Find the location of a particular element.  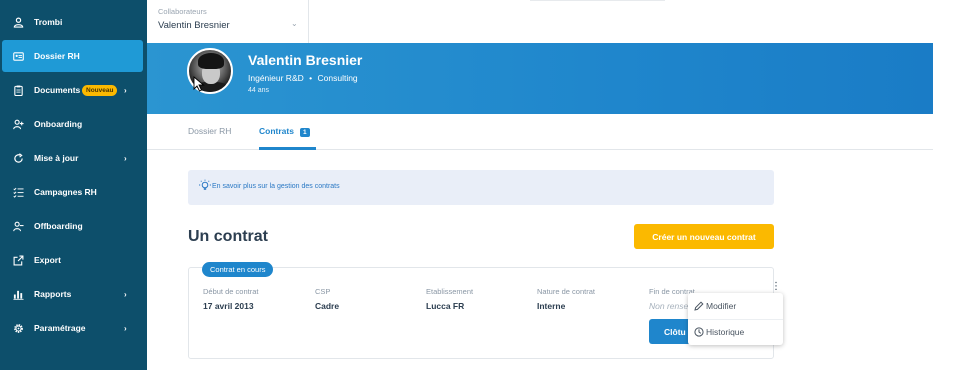

sidebar-item-mise-a-jour: Mise à jour › is located at coordinates (73, 158).